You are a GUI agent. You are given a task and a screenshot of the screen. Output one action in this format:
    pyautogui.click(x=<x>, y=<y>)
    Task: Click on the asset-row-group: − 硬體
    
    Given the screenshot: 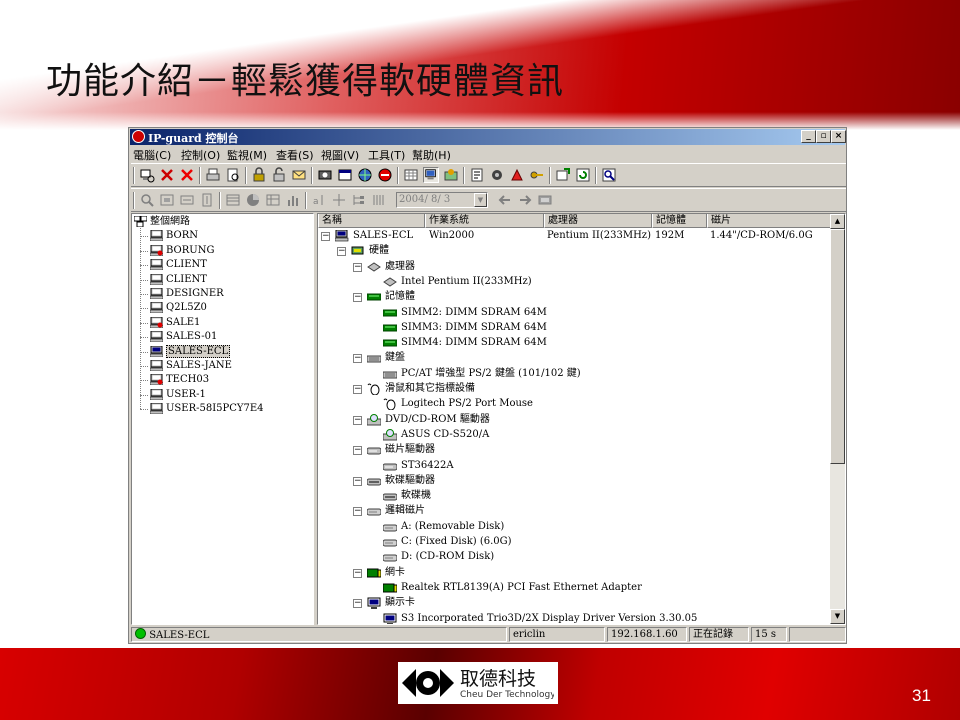 What is the action you would take?
    pyautogui.click(x=574, y=251)
    